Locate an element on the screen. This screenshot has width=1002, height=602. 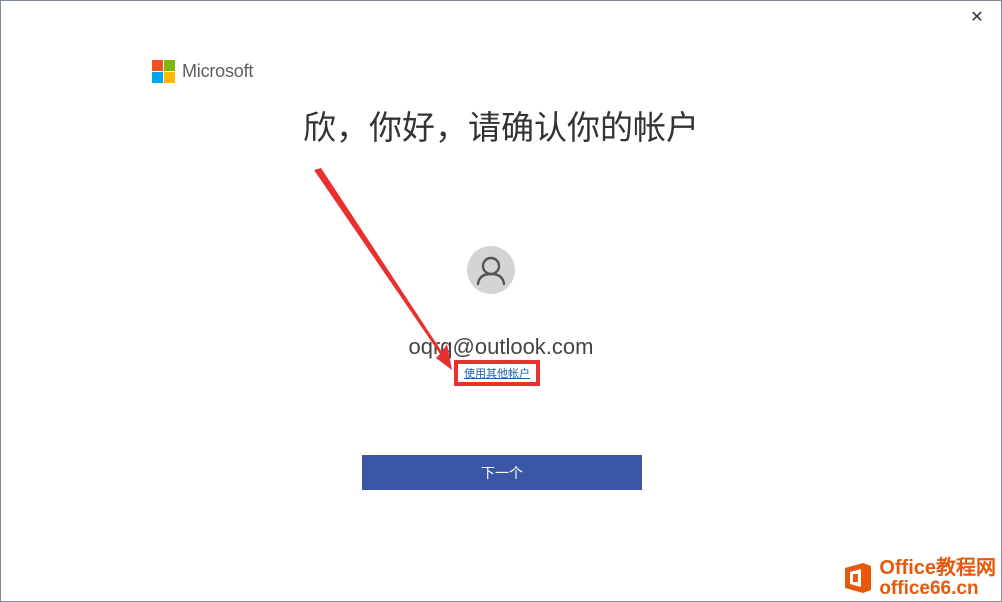
watermark-title: Office教程网 is located at coordinates (937, 568).